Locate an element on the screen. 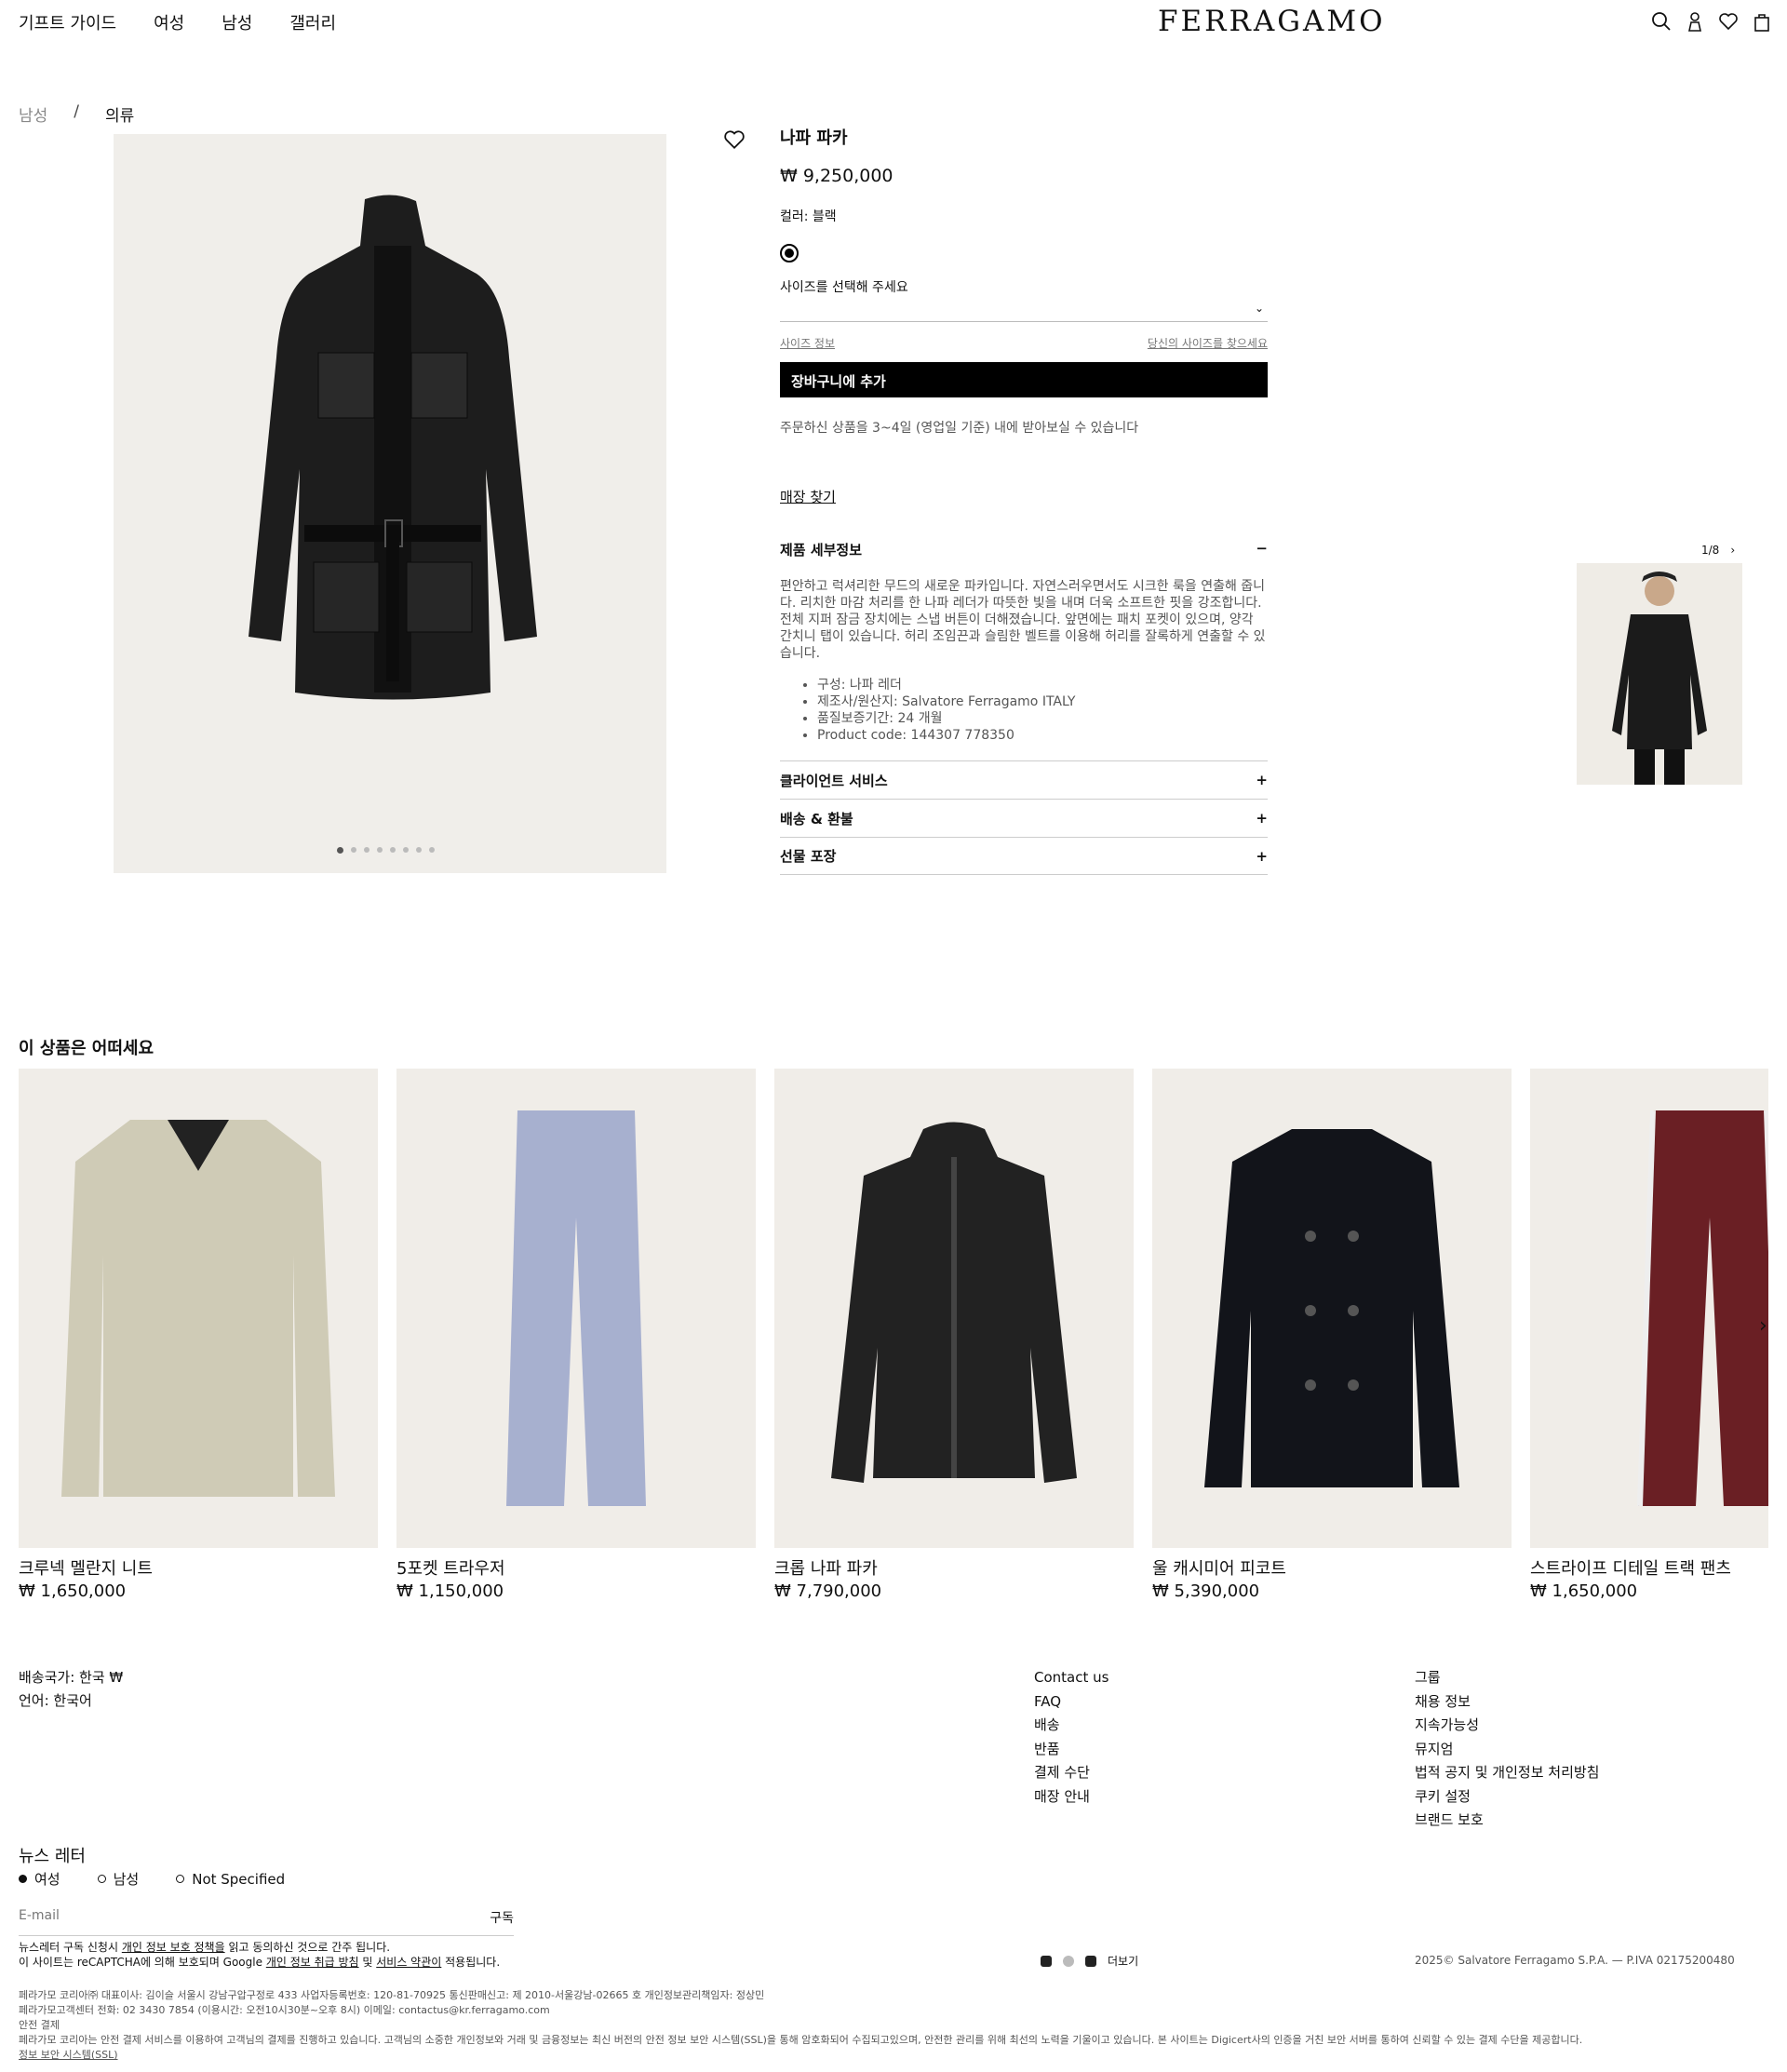 Image resolution: width=1787 pixels, height=2072 pixels. newsletter-email-field: E-mail 구독 is located at coordinates (266, 1922).